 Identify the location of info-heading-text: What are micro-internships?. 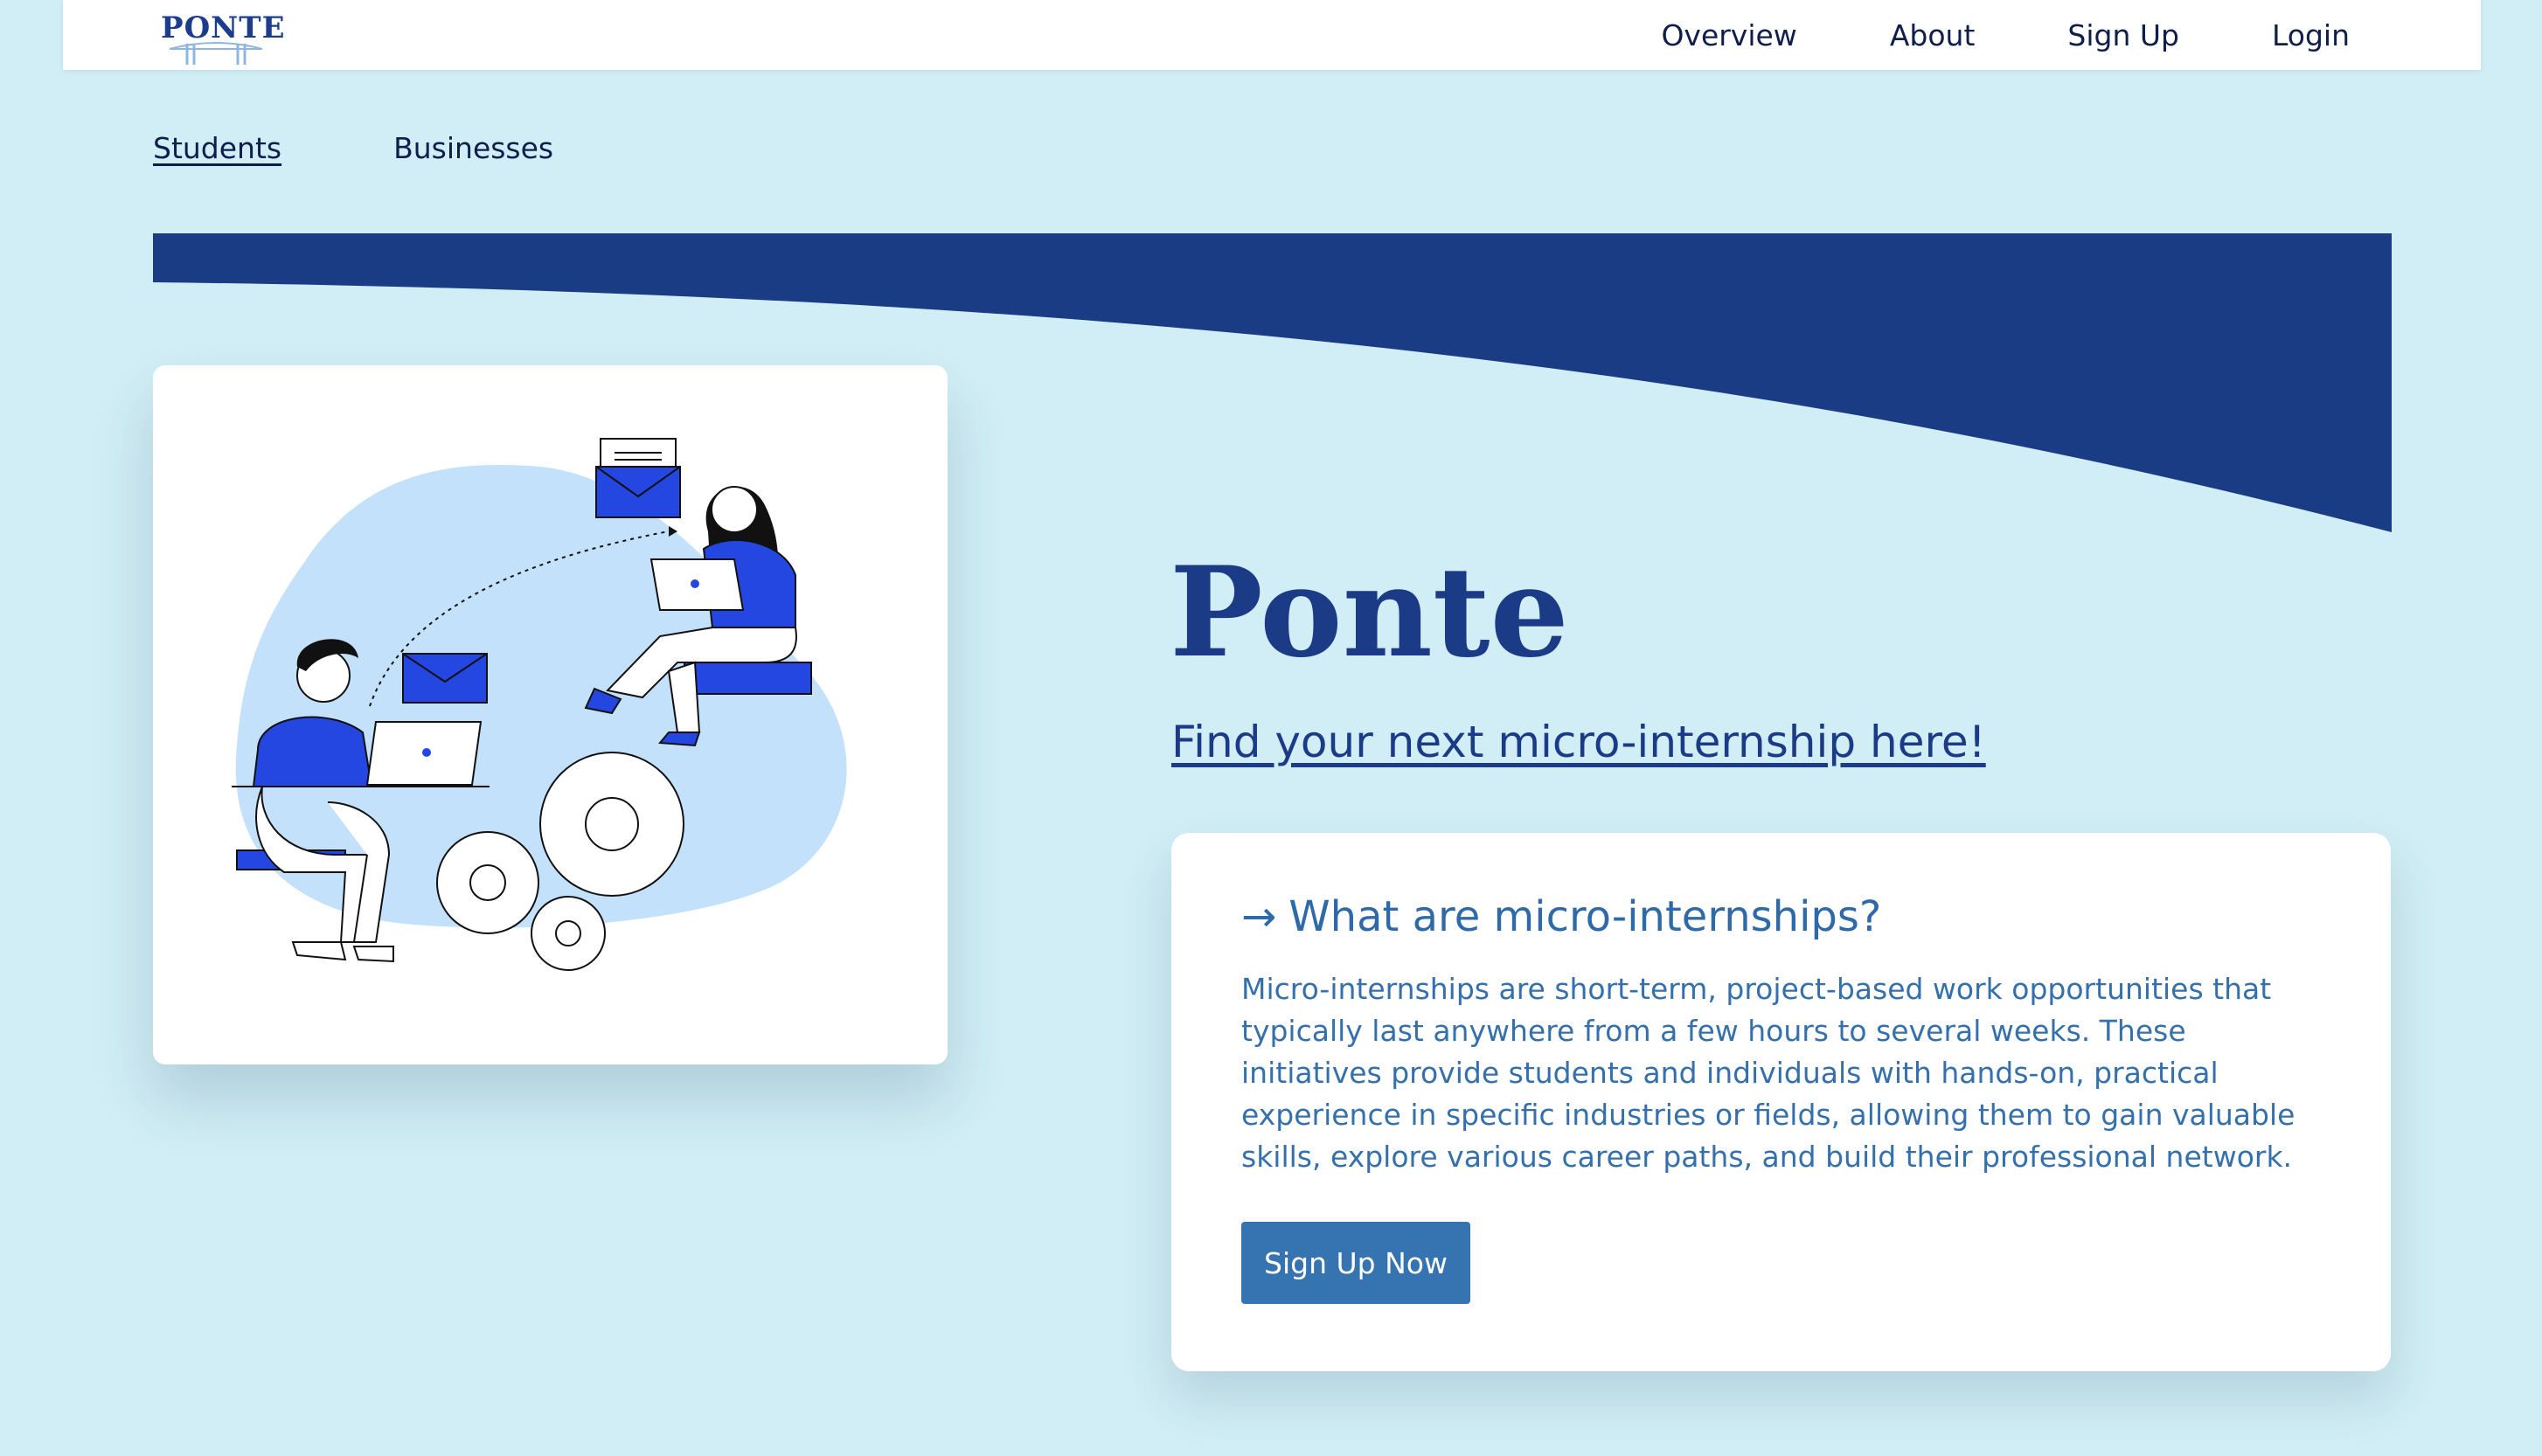
(1585, 916).